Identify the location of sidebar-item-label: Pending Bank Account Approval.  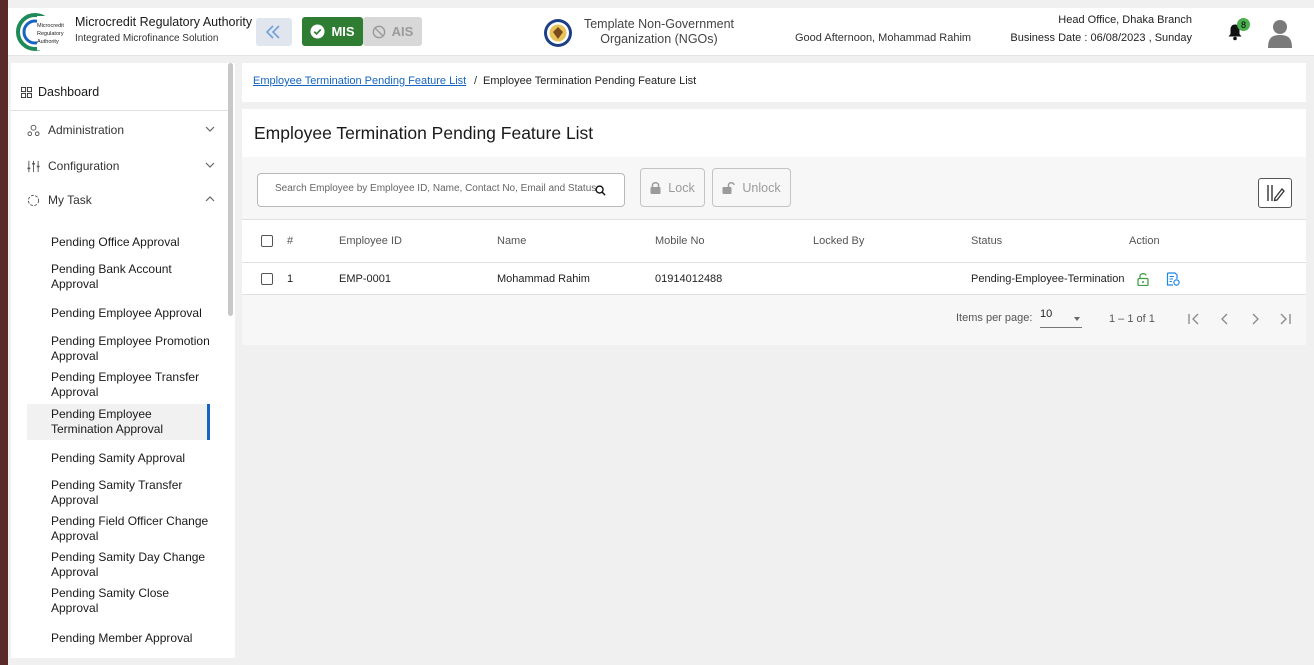
(111, 276).